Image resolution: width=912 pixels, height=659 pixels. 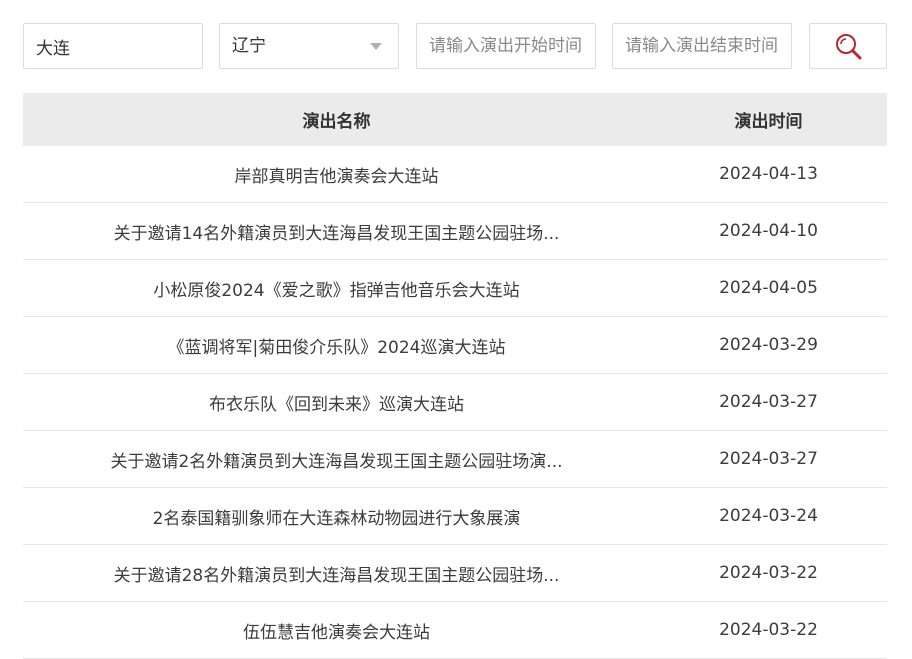 What do you see at coordinates (309, 46) in the screenshot?
I see `province-select: 辽宁` at bounding box center [309, 46].